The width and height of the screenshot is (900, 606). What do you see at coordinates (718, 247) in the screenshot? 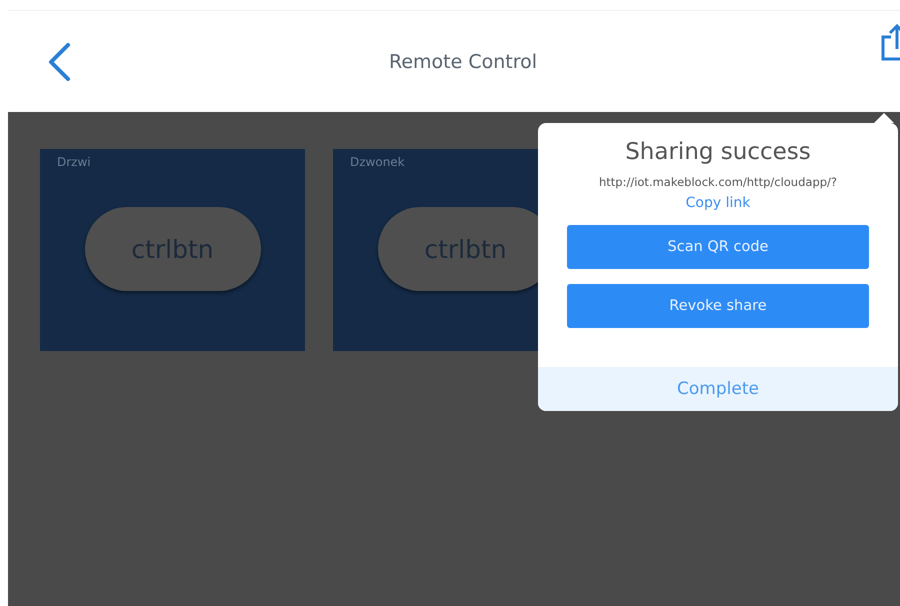
I see `action-button: Scan QR code` at bounding box center [718, 247].